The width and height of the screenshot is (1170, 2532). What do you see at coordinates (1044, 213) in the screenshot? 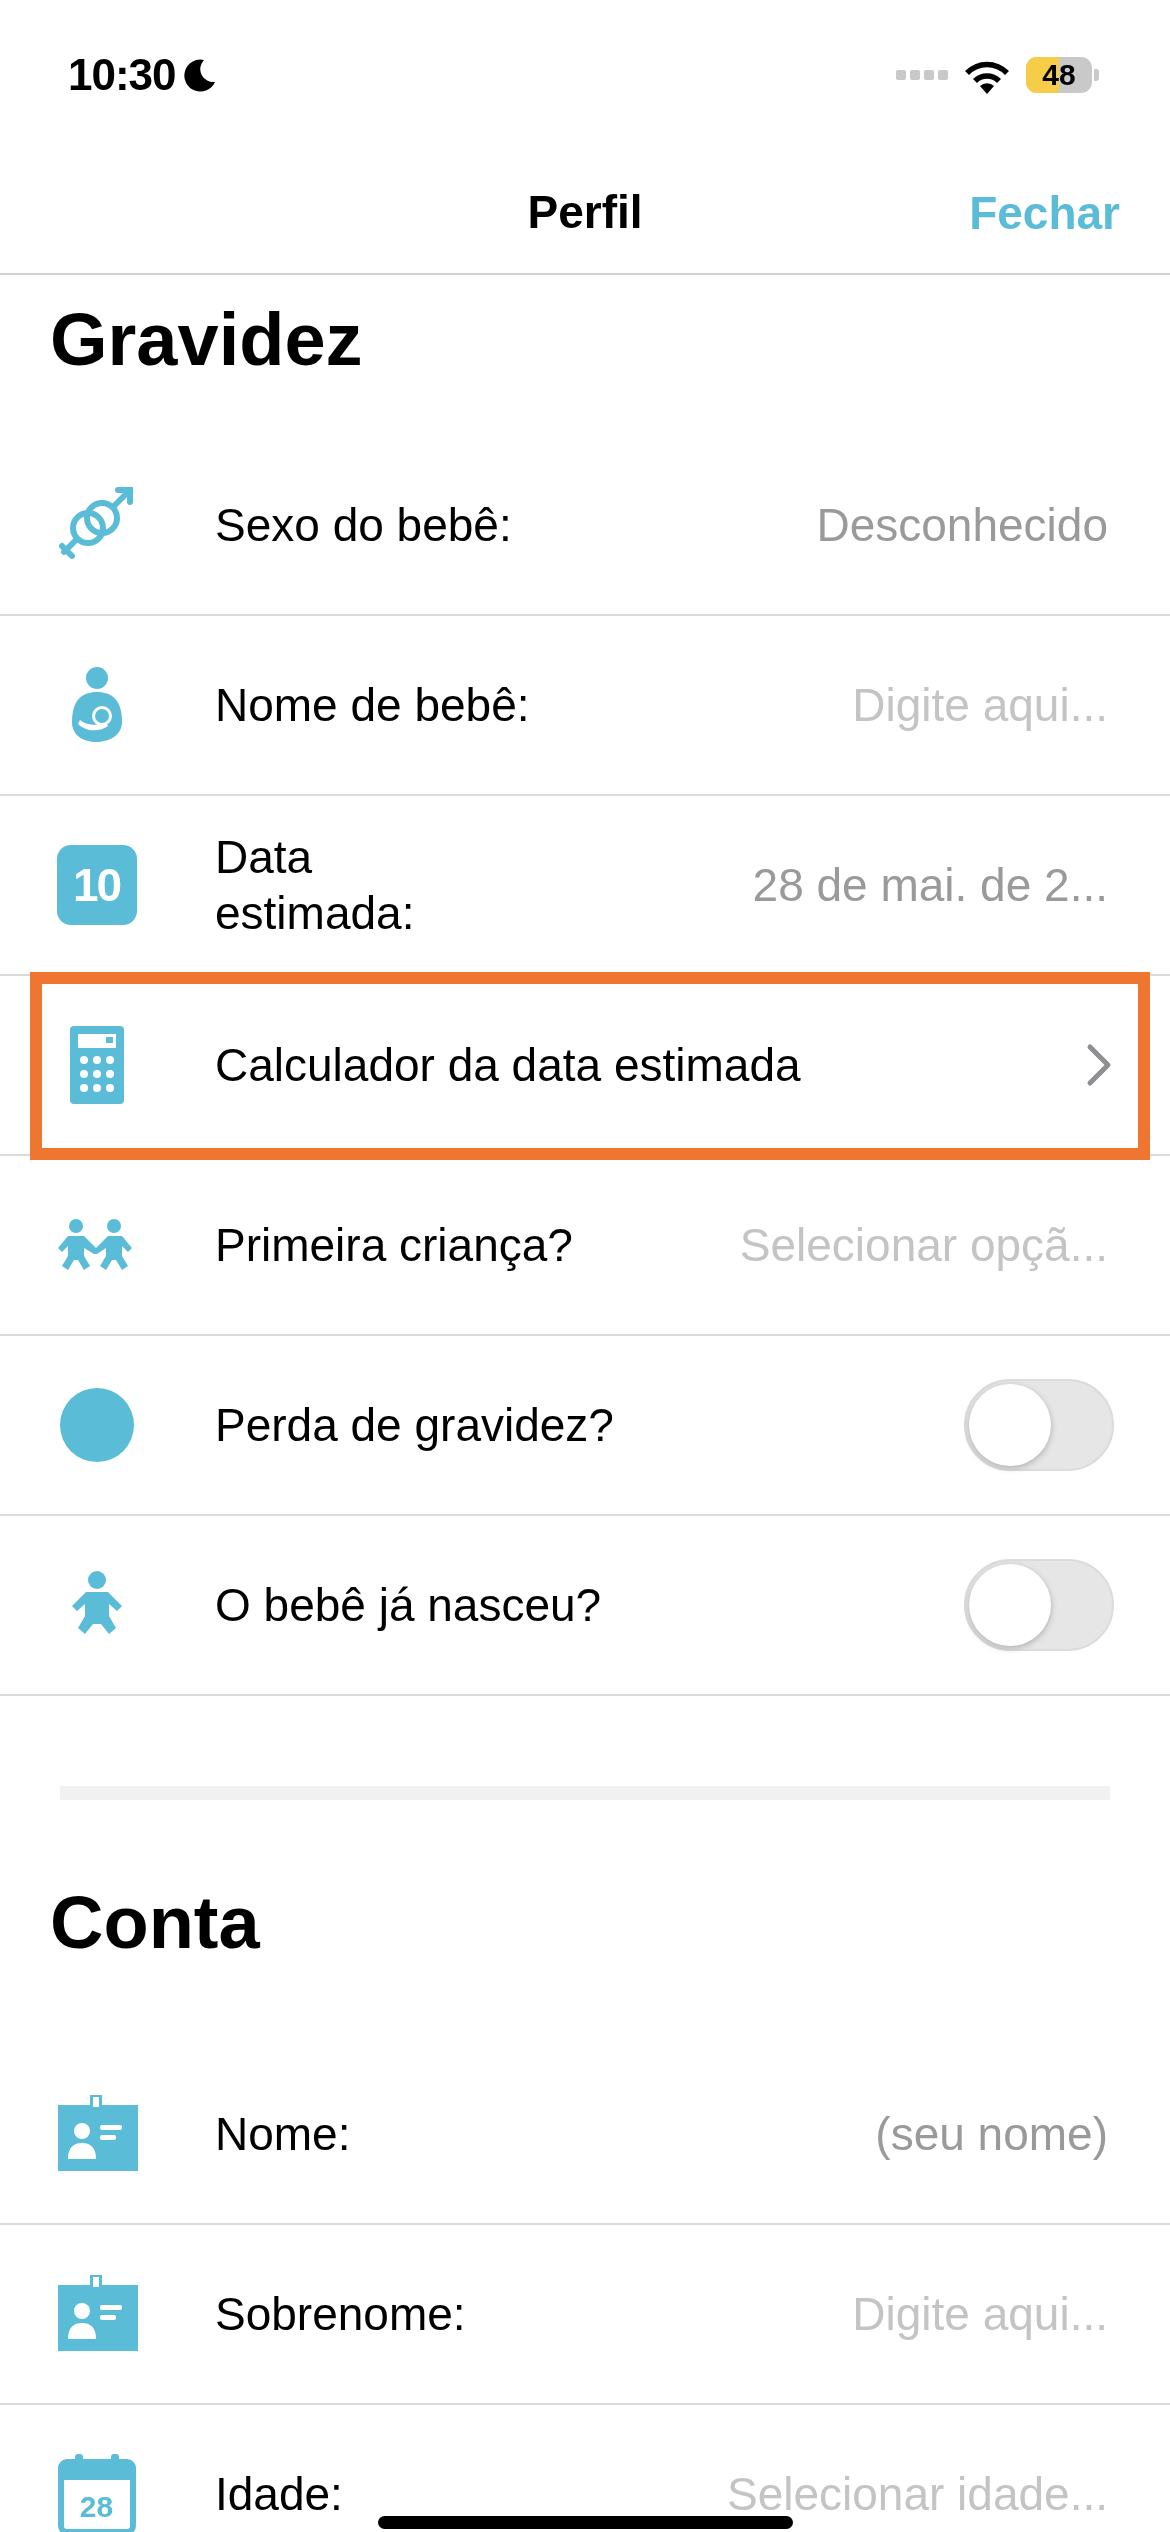
I see `close-button: Fechar` at bounding box center [1044, 213].